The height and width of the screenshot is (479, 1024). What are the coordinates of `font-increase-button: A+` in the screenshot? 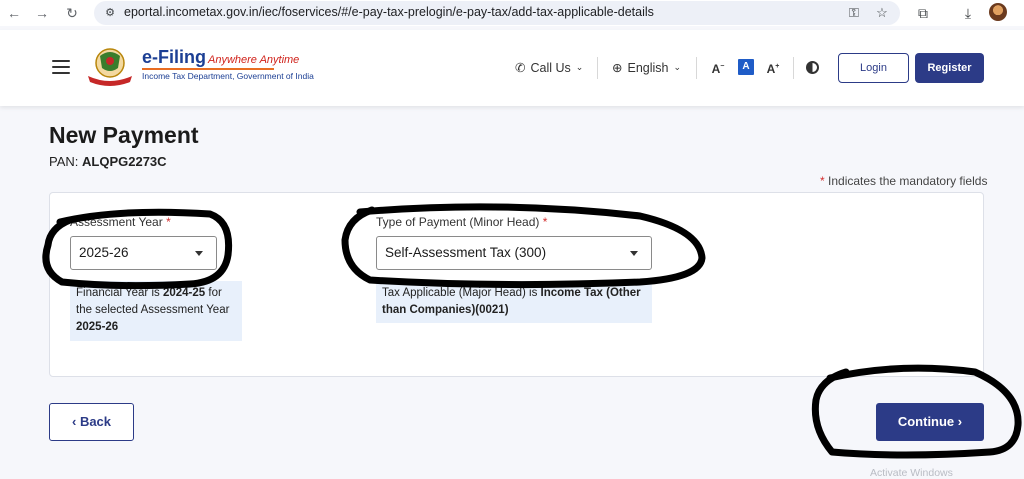 It's located at (773, 67).